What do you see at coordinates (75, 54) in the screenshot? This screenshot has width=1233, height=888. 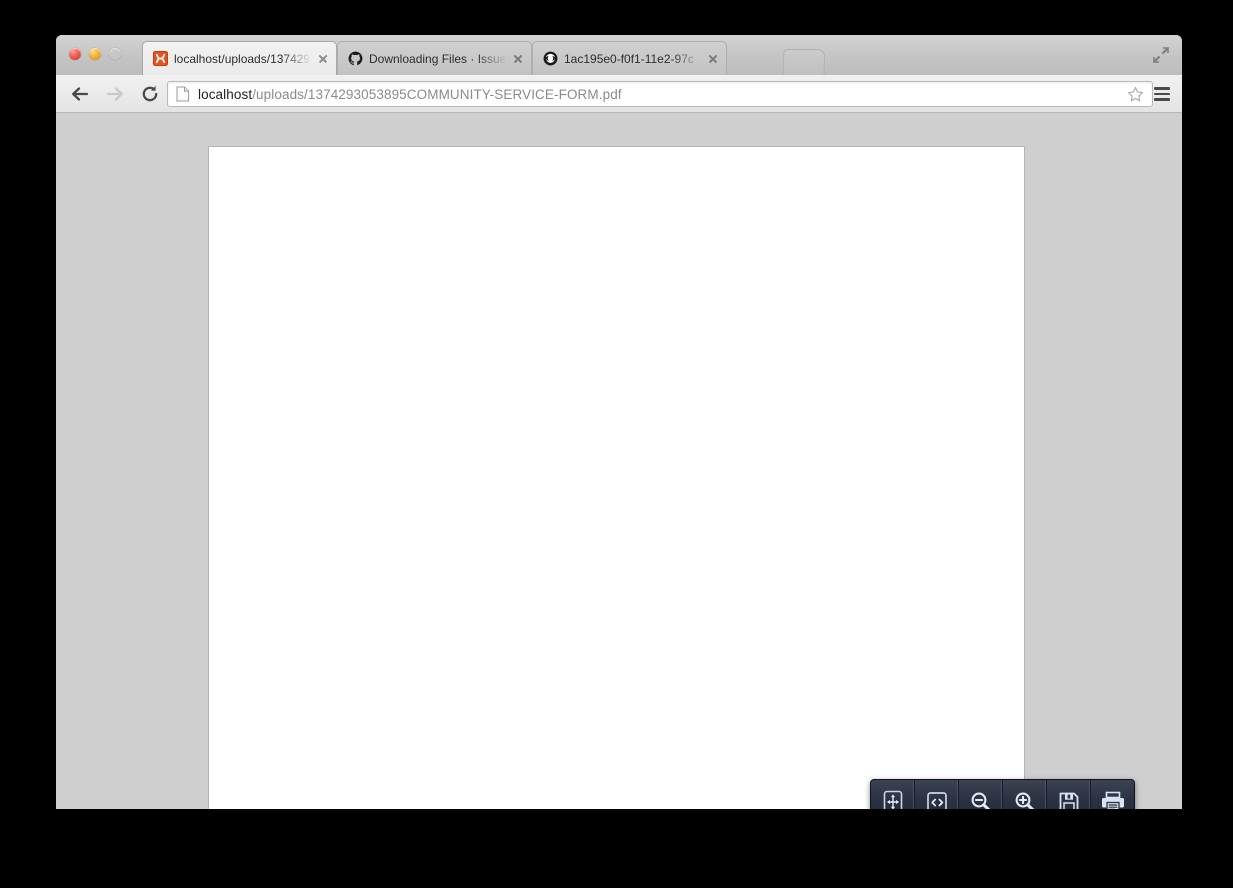 I see `window-close-button` at bounding box center [75, 54].